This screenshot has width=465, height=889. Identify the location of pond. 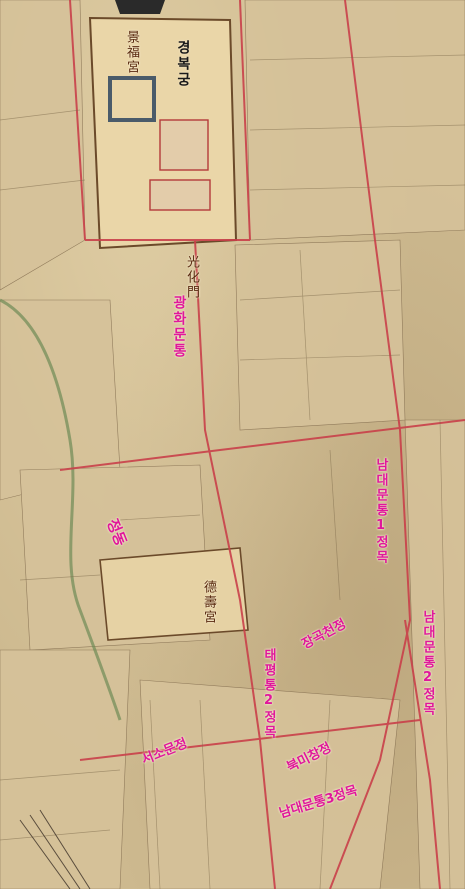
(140, 7).